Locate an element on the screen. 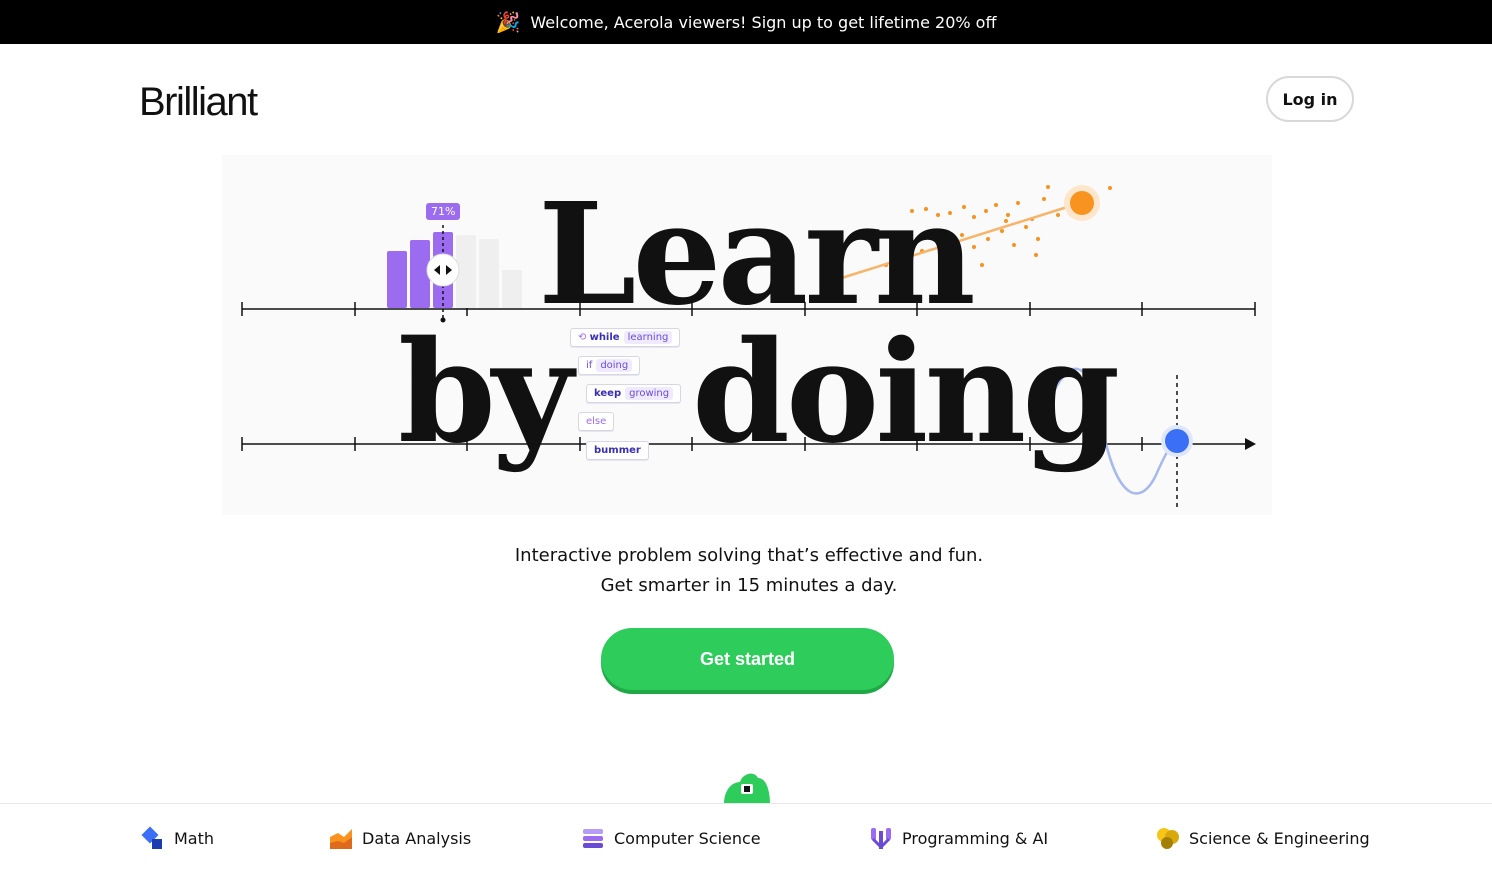  code-keyword-else: else is located at coordinates (596, 421).